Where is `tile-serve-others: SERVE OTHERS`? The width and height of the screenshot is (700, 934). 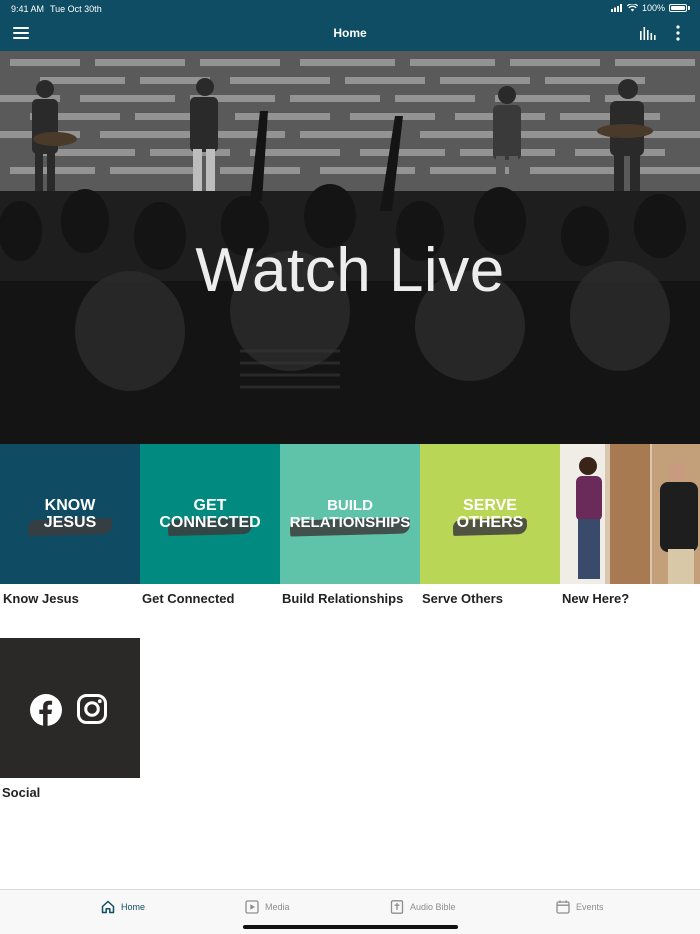
tile-serve-others: SERVE OTHERS is located at coordinates (490, 514).